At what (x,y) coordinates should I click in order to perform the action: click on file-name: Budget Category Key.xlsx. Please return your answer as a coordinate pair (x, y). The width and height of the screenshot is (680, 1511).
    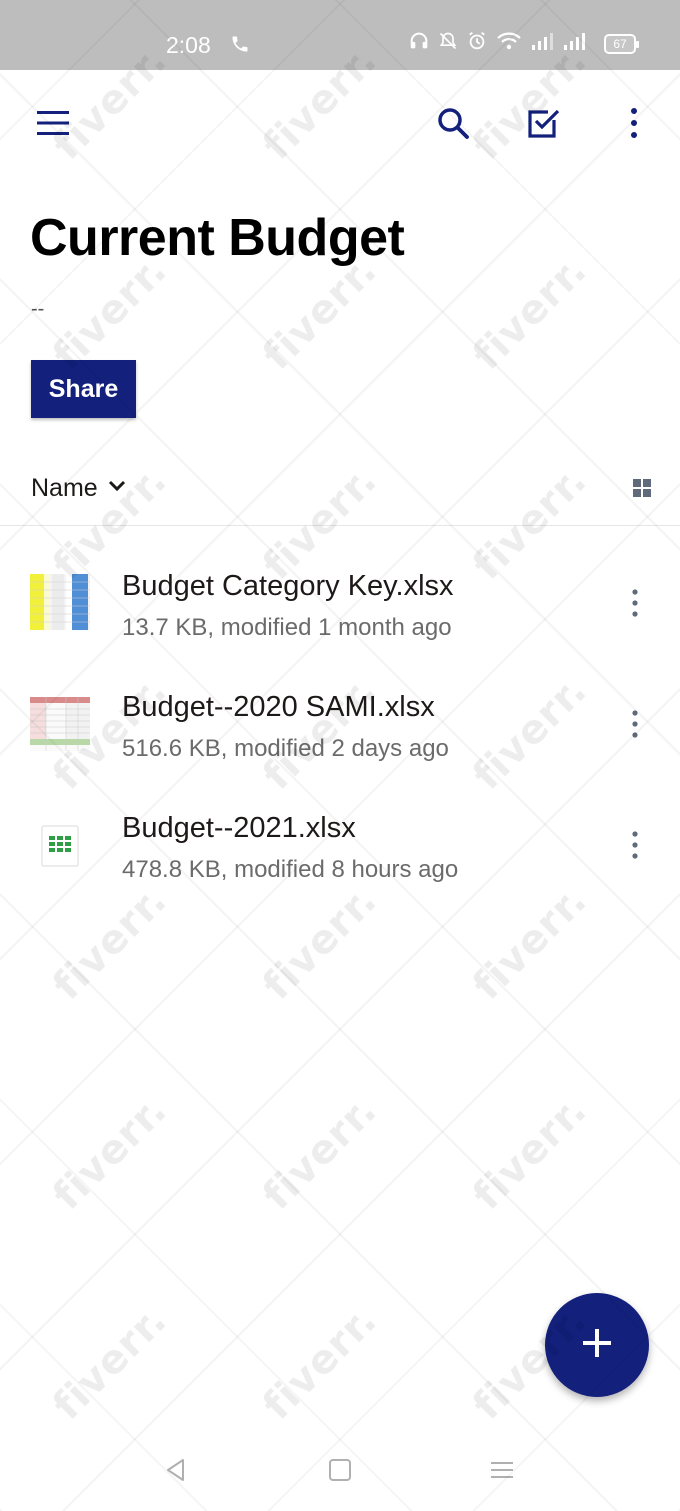
    Looking at the image, I should click on (288, 586).